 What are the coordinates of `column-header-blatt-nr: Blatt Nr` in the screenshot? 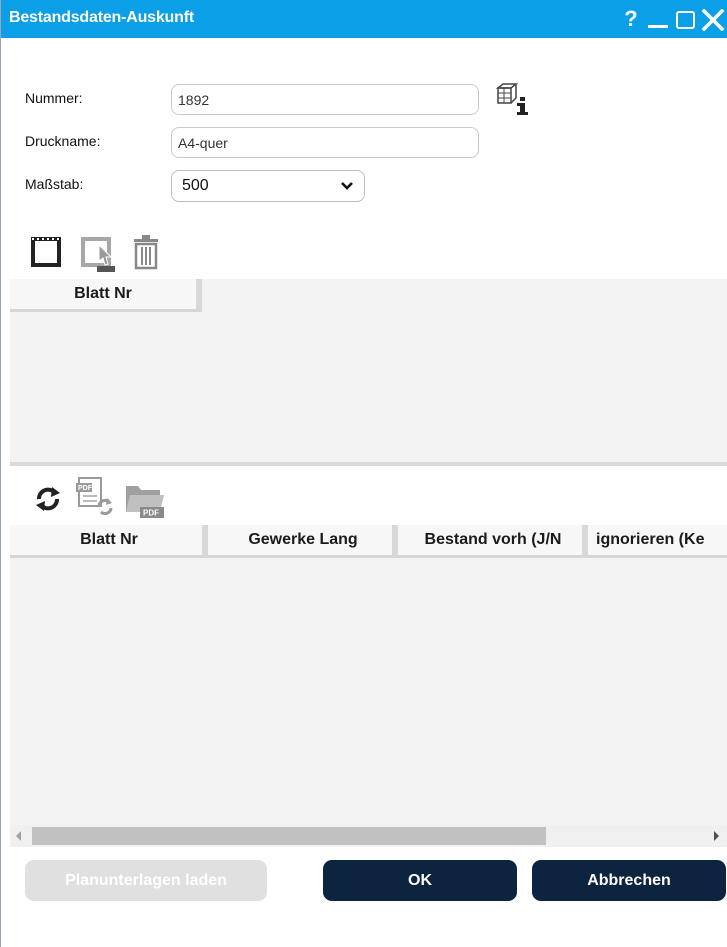 It's located at (106, 295).